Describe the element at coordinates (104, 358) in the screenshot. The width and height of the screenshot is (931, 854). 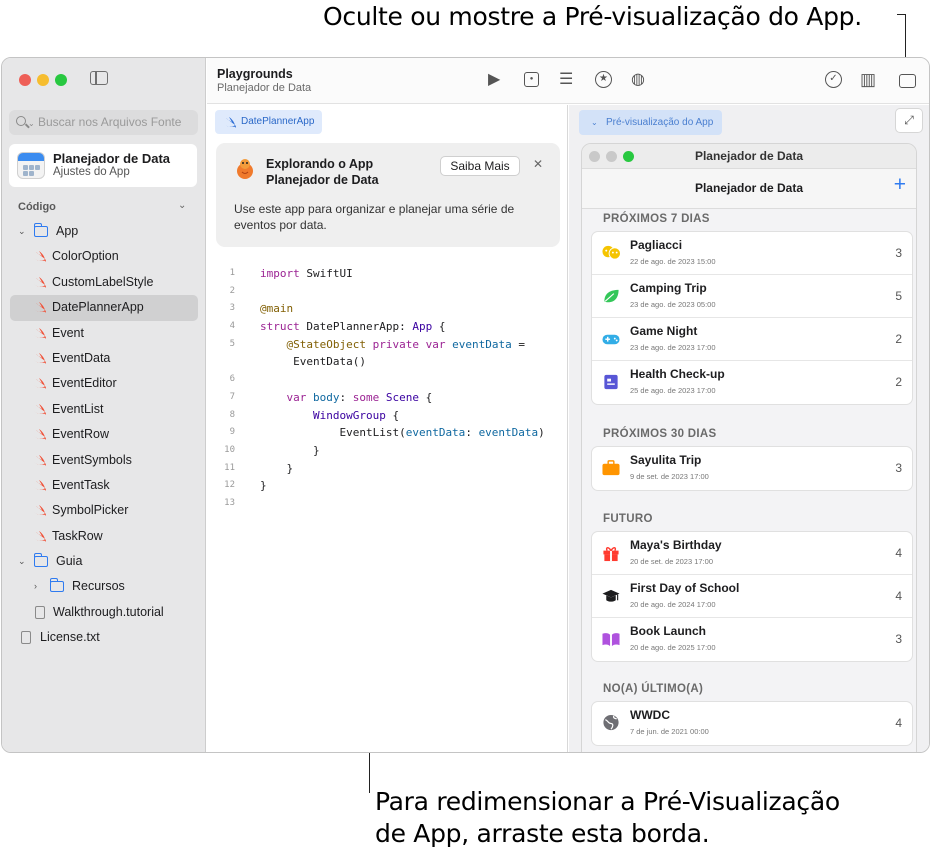
I see `sidebar-item: EventData` at that location.